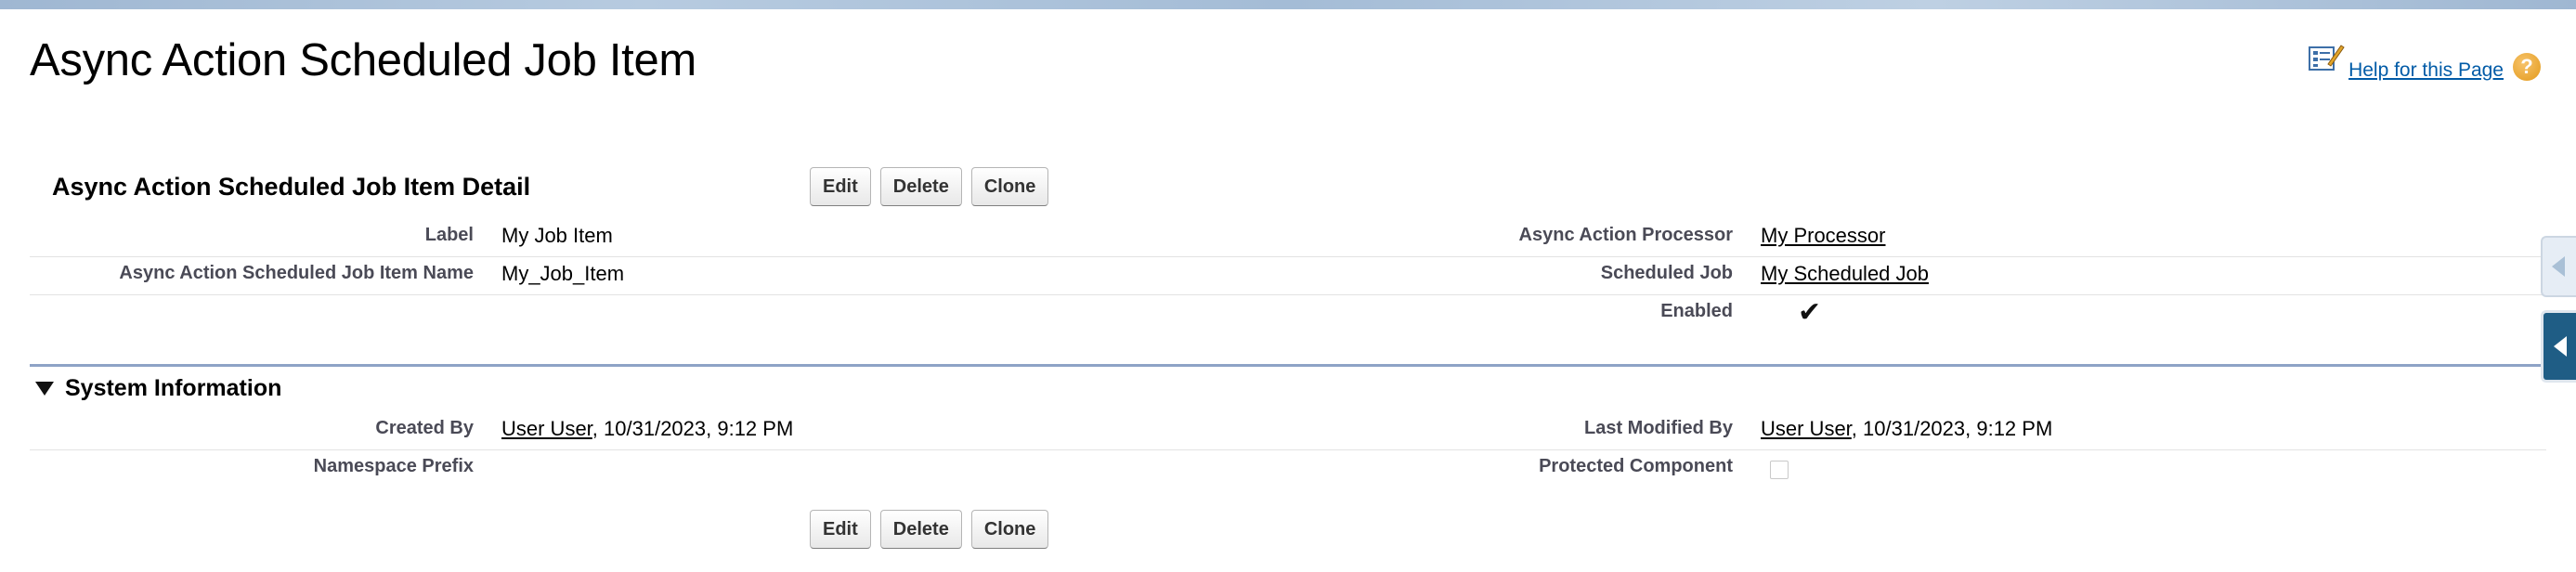 The width and height of the screenshot is (2576, 572). What do you see at coordinates (363, 60) in the screenshot?
I see `page-title: Async Action Scheduled Job Item` at bounding box center [363, 60].